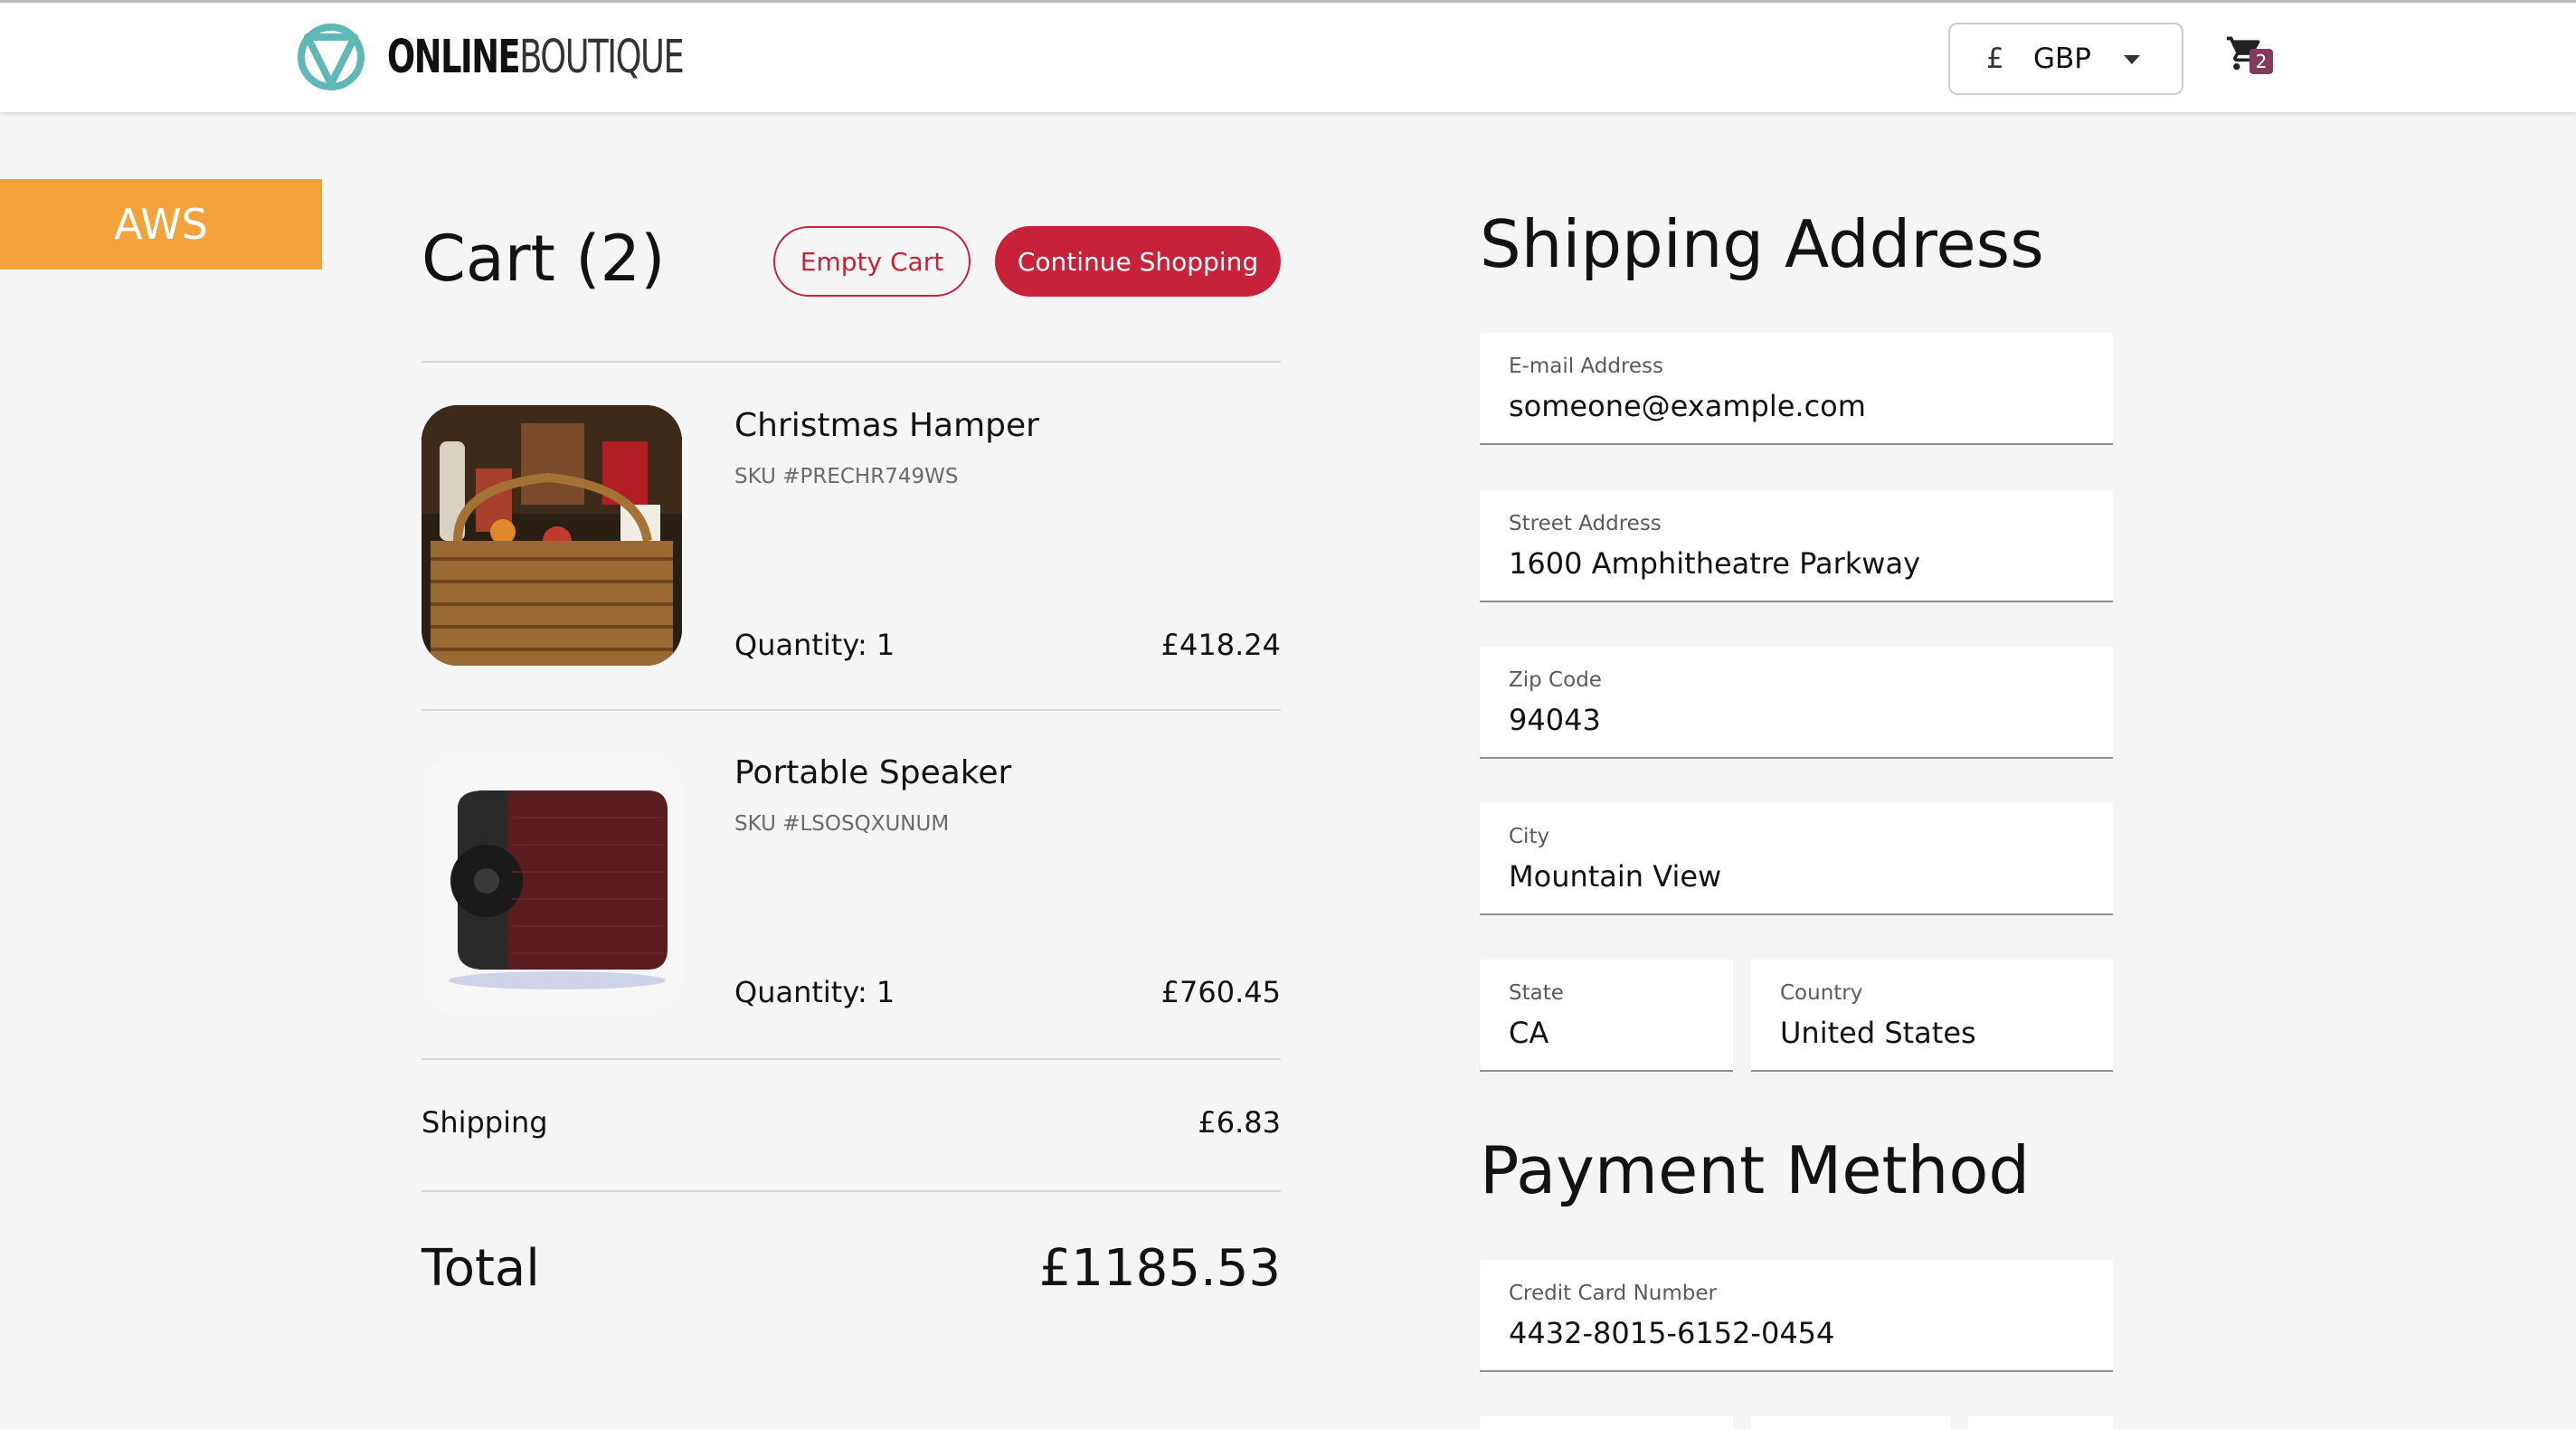  What do you see at coordinates (543, 259) in the screenshot?
I see `cart-title: Cart (2)` at bounding box center [543, 259].